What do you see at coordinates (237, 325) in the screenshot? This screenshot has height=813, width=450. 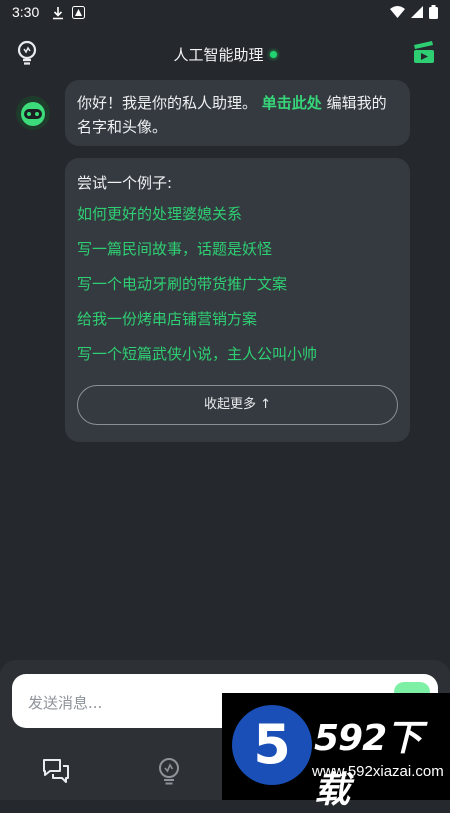 I see `example-item: 给我一份烤串店铺营销方案` at bounding box center [237, 325].